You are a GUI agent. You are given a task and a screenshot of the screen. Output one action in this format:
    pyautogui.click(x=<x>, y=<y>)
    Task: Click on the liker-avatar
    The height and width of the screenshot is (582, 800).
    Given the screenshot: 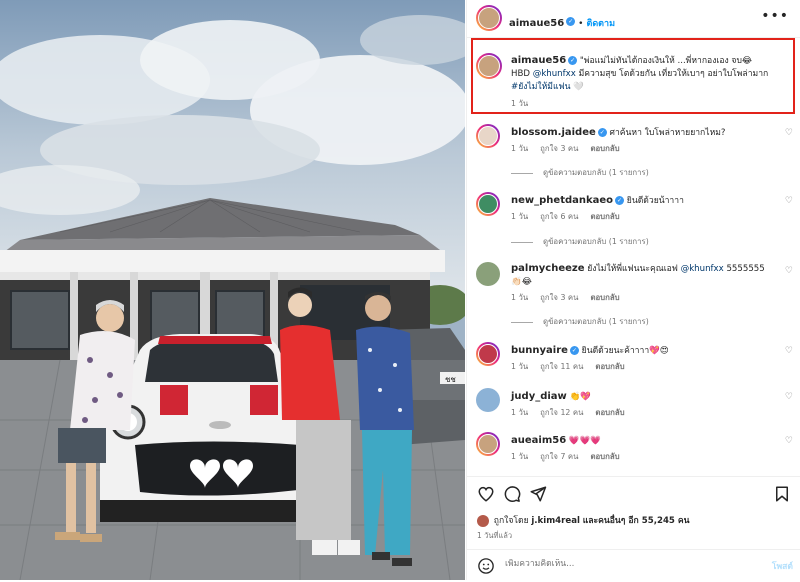 What is the action you would take?
    pyautogui.click(x=483, y=520)
    